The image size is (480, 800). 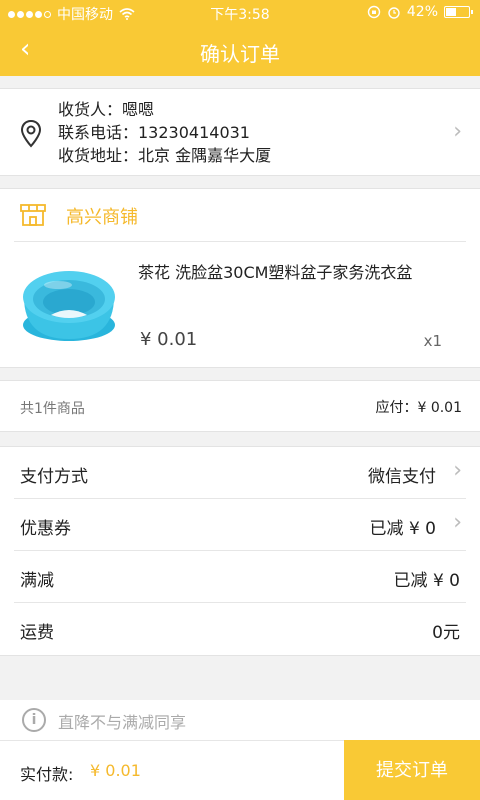 What do you see at coordinates (446, 633) in the screenshot?
I see `shipping-value: 0元` at bounding box center [446, 633].